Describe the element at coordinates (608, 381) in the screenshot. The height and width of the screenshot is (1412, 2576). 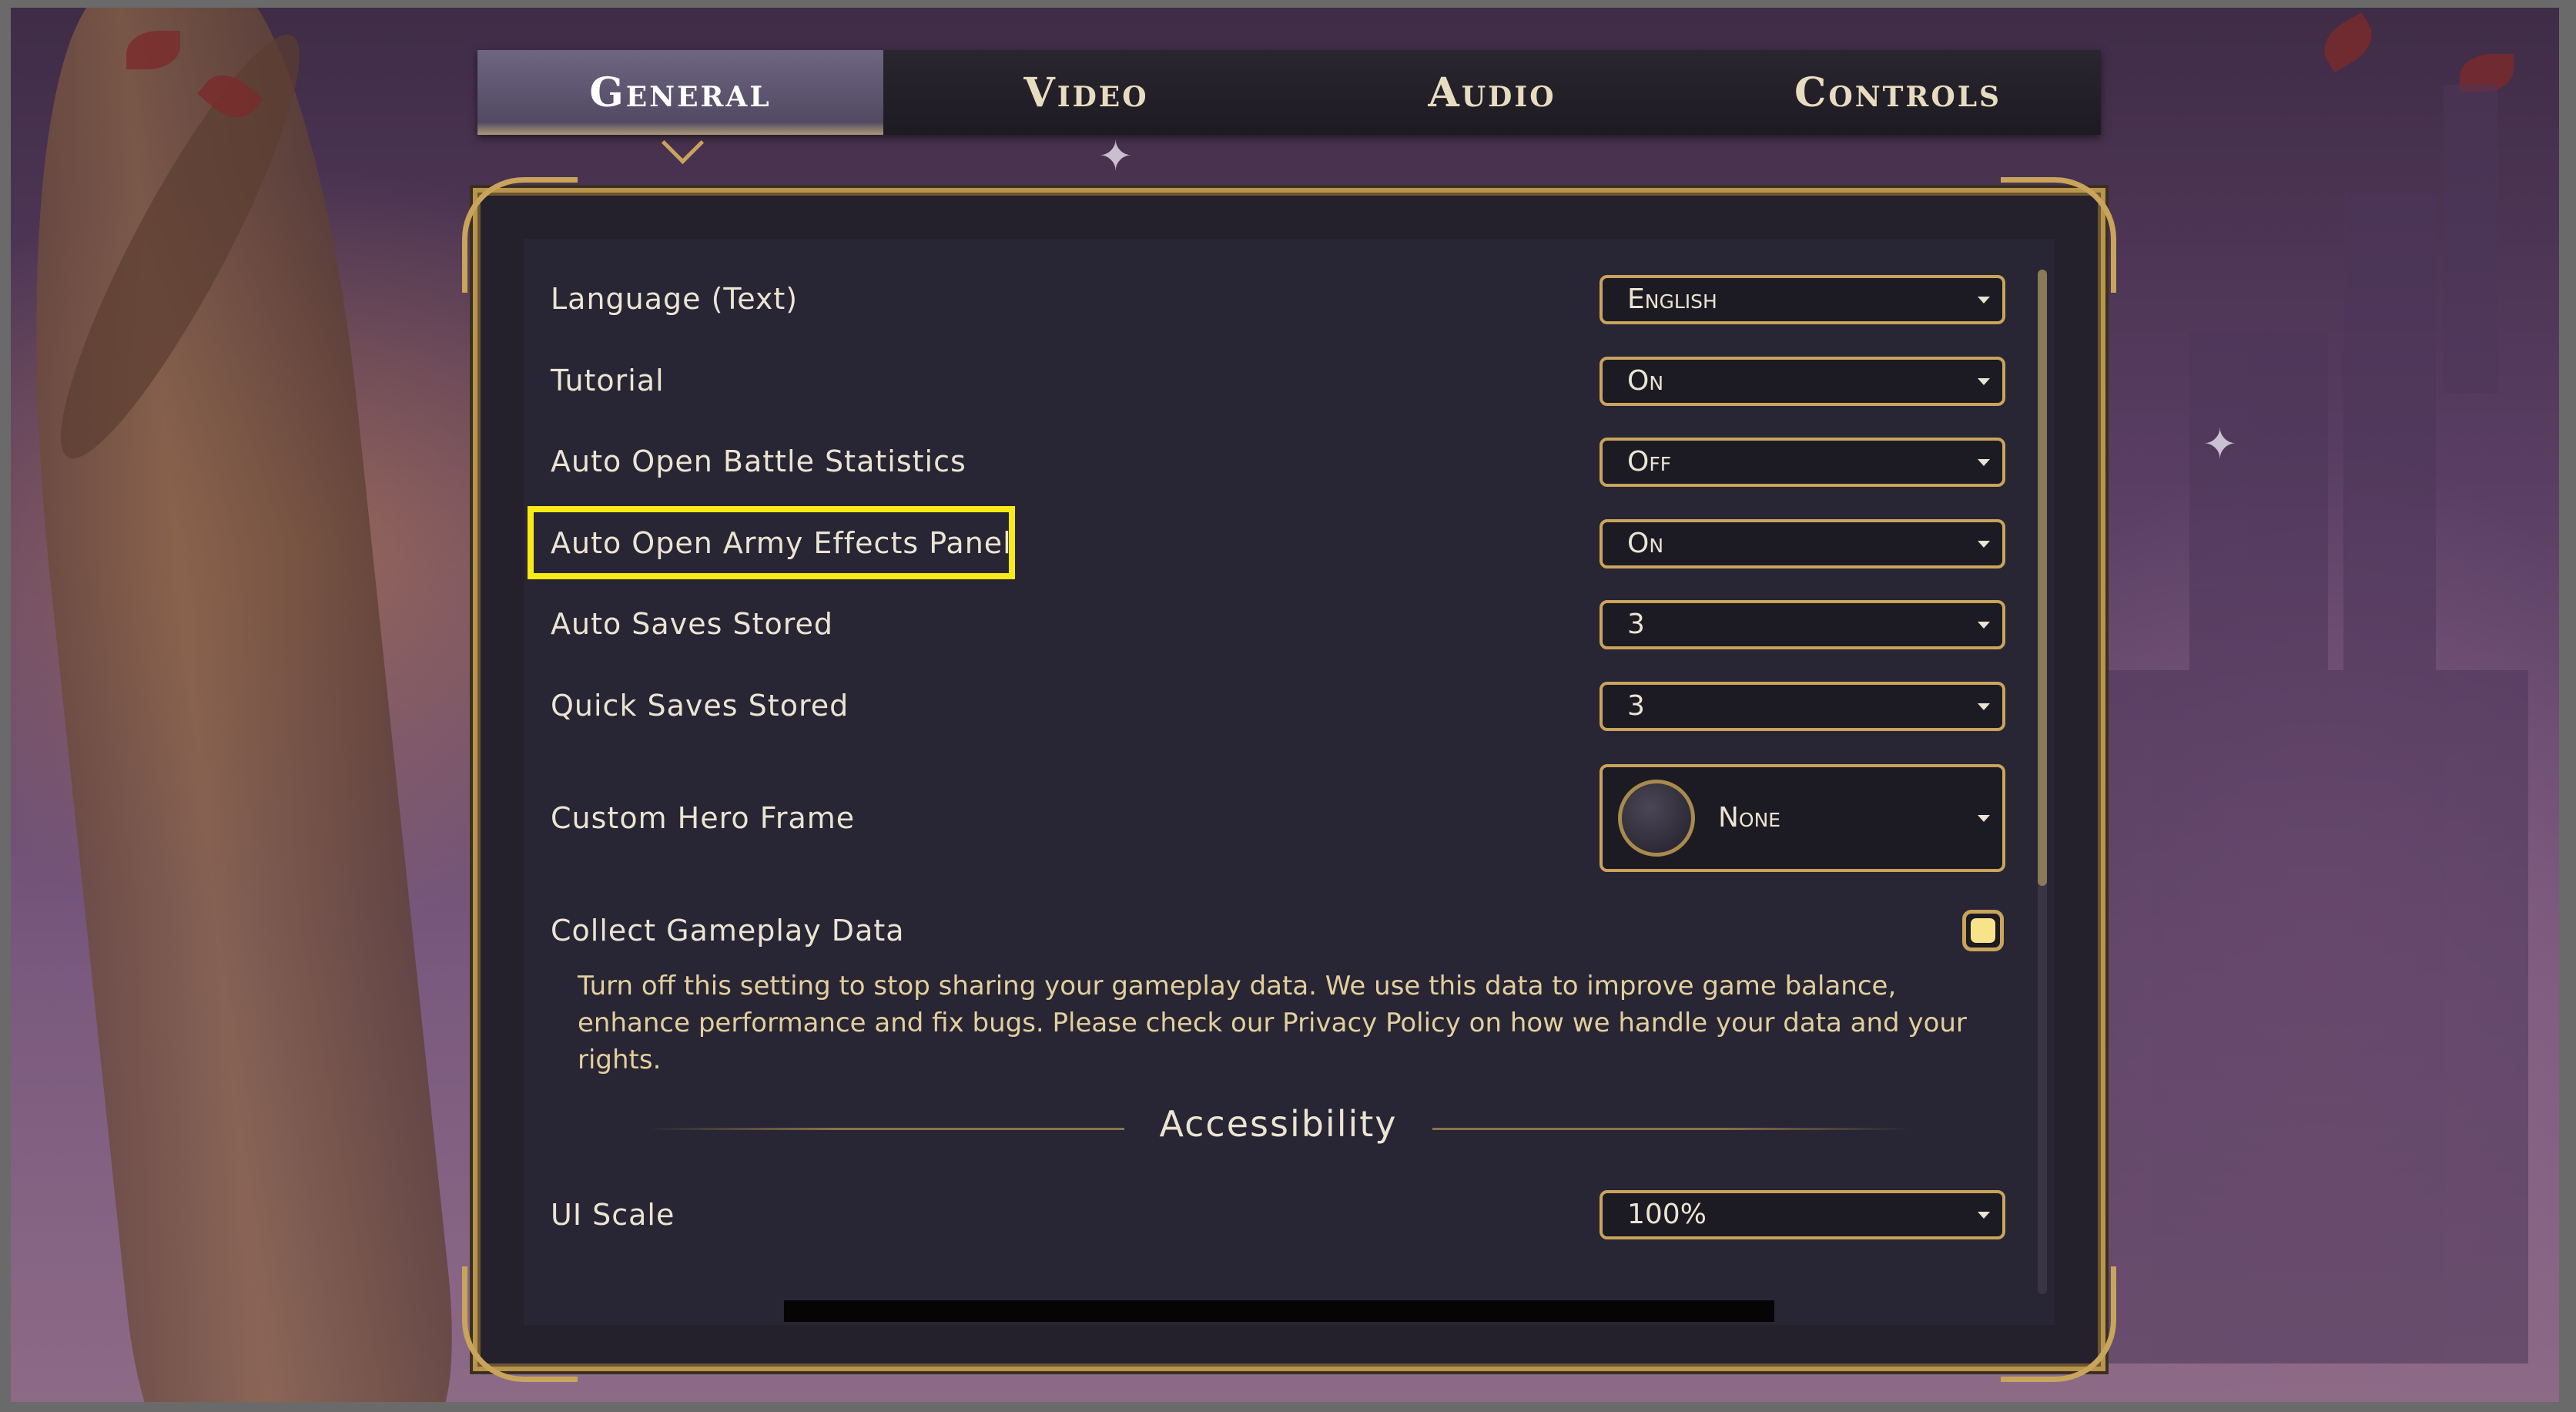
I see `tutorial-label: Tutorial` at that location.